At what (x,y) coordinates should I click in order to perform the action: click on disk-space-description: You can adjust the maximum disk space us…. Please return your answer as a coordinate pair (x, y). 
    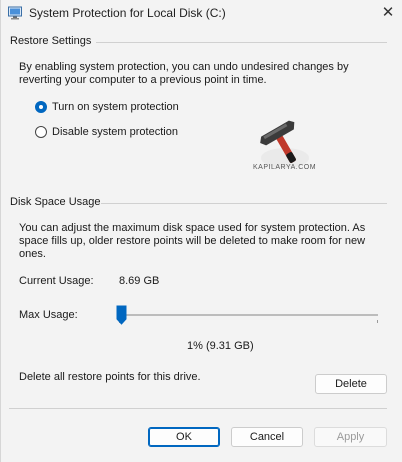
    Looking at the image, I should click on (192, 241).